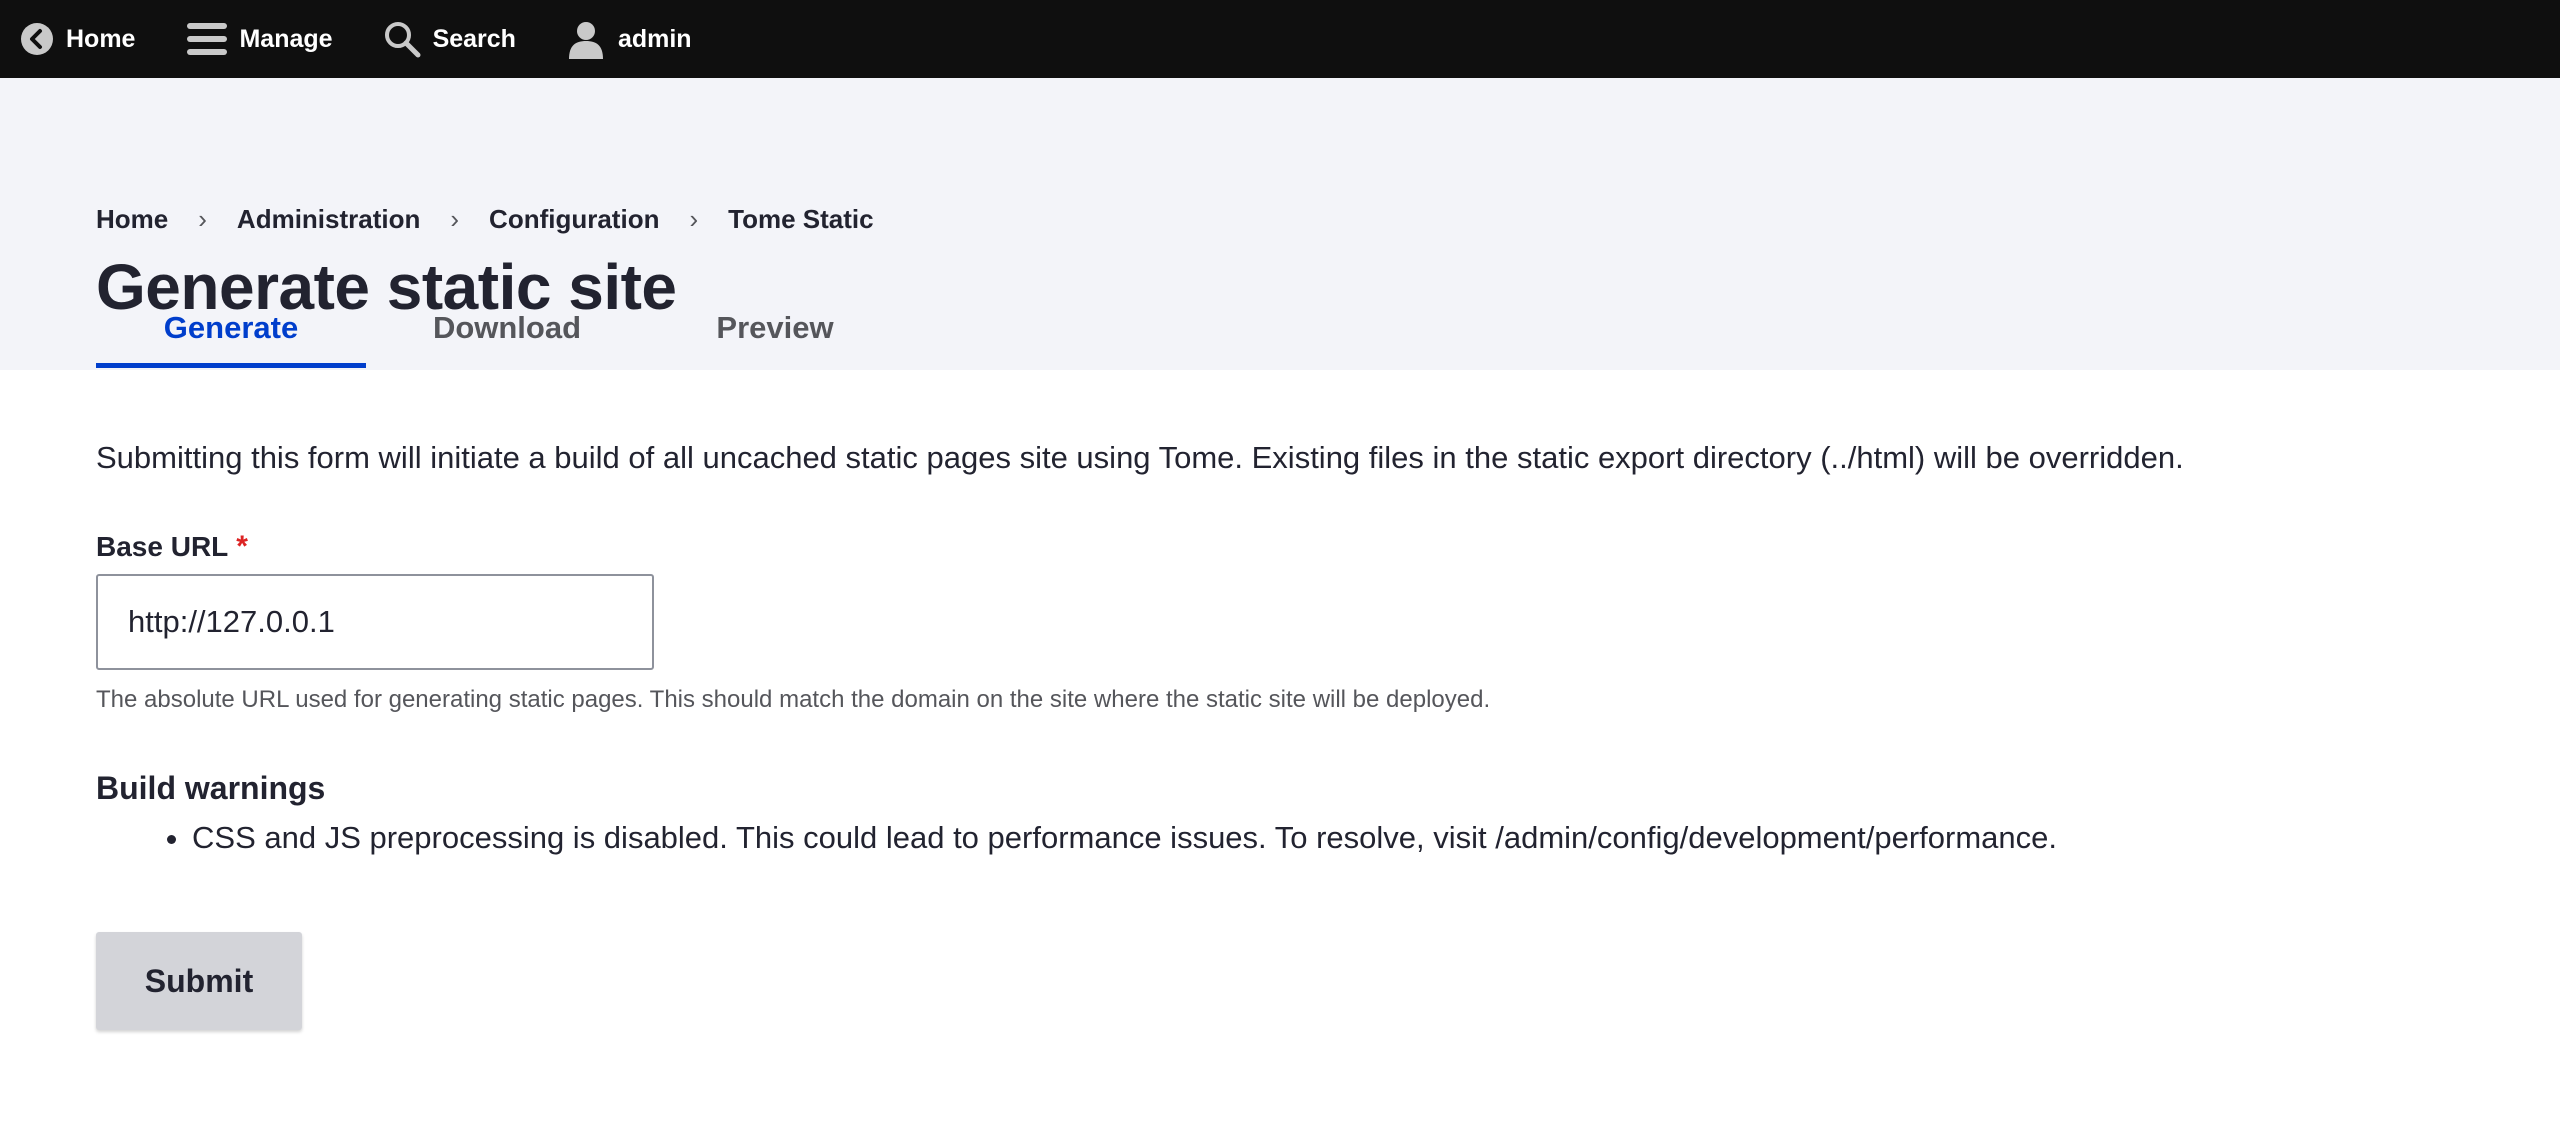 Image resolution: width=2560 pixels, height=1138 pixels. What do you see at coordinates (101, 38) in the screenshot?
I see `toolbar-home-label: Home` at bounding box center [101, 38].